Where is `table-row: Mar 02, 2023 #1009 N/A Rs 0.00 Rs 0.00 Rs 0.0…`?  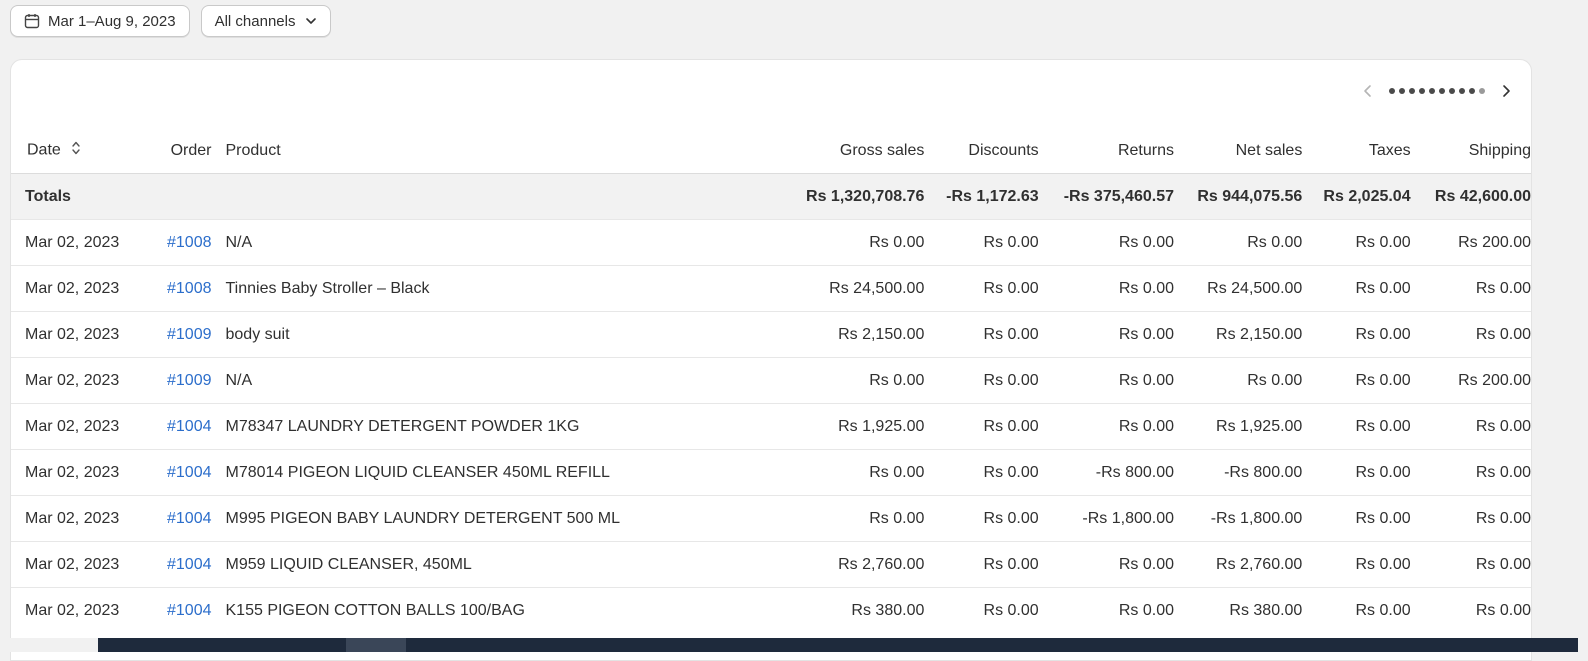 table-row: Mar 02, 2023 #1009 N/A Rs 0.00 Rs 0.00 Rs 0.0… is located at coordinates (771, 380).